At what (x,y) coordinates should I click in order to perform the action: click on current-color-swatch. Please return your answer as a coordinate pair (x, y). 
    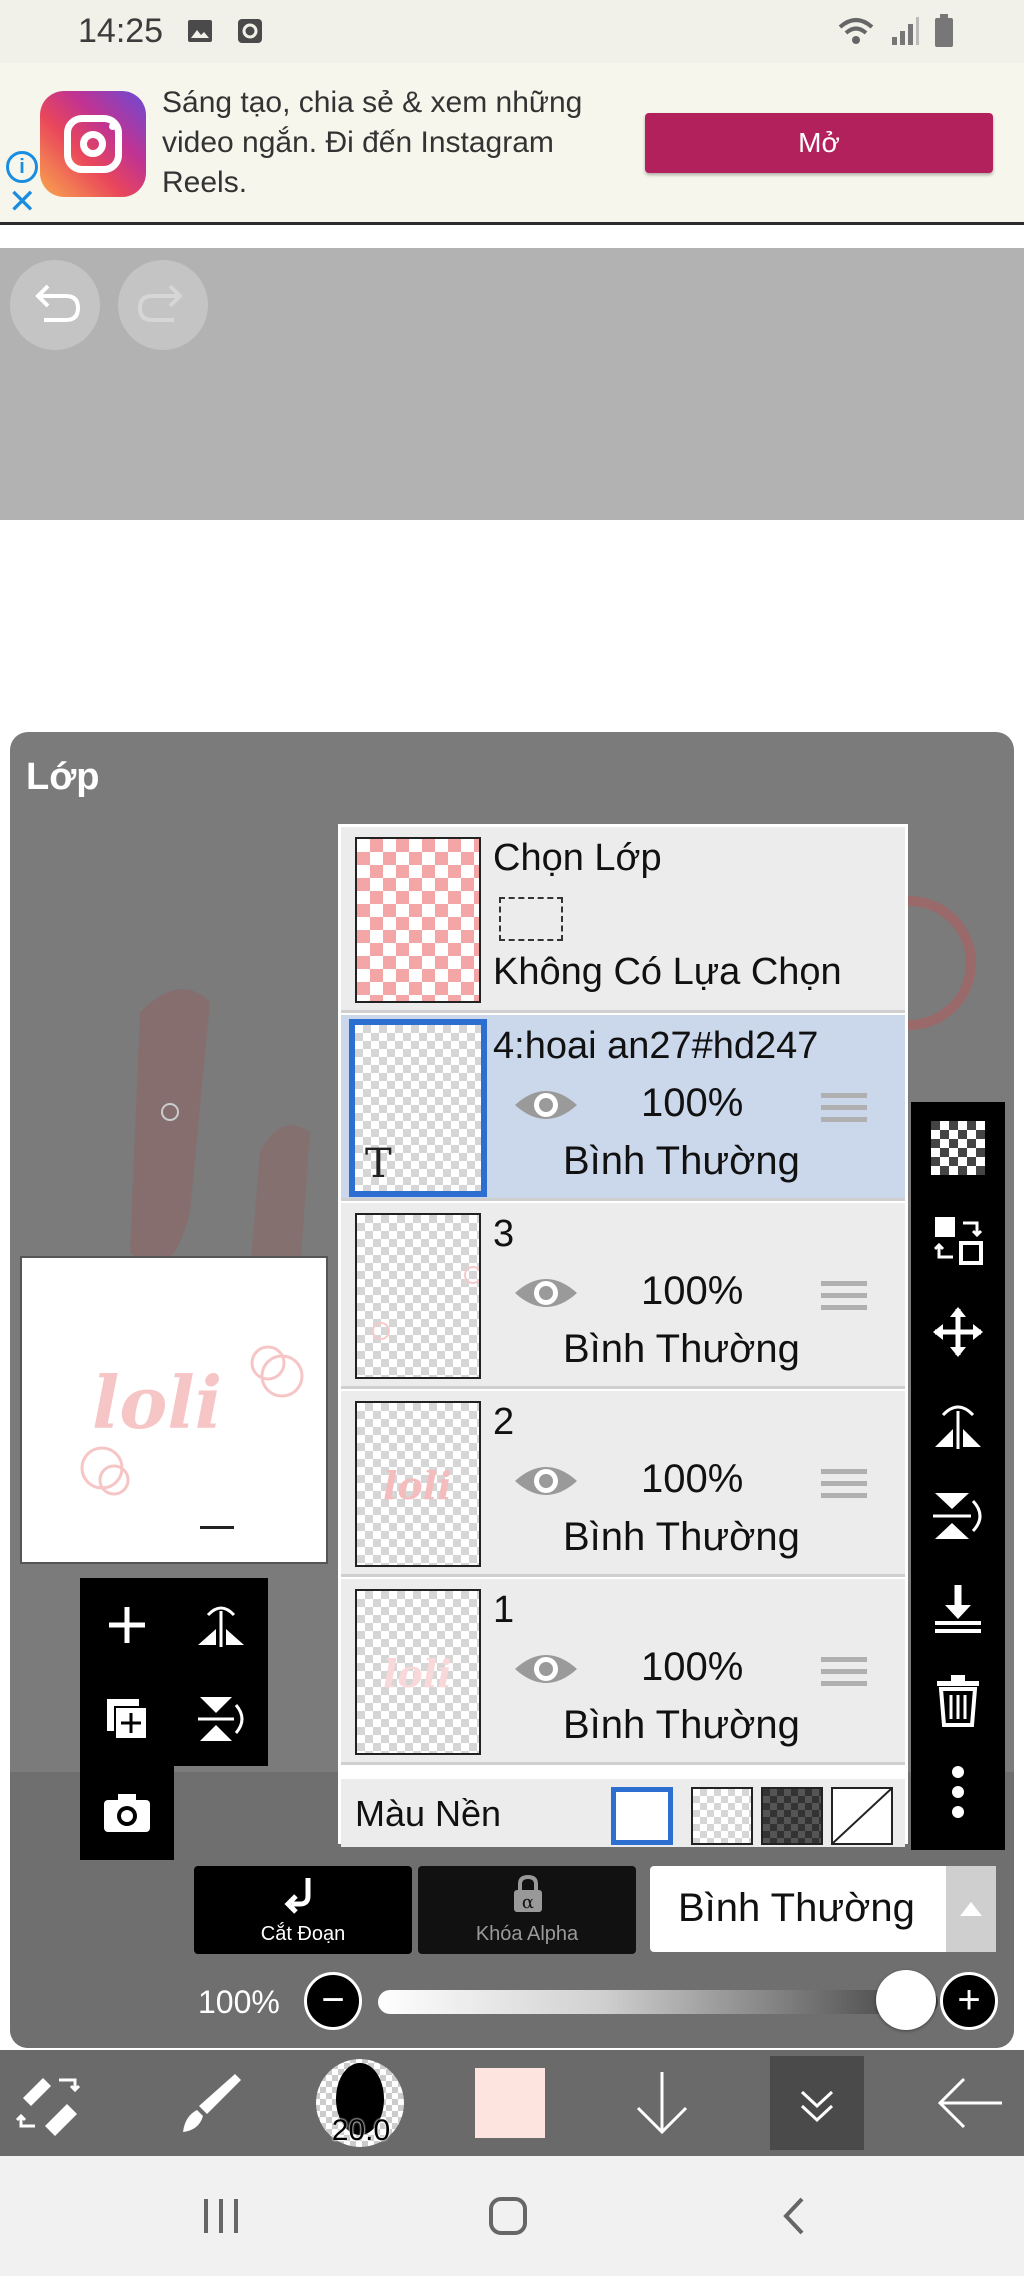
    Looking at the image, I should click on (510, 2103).